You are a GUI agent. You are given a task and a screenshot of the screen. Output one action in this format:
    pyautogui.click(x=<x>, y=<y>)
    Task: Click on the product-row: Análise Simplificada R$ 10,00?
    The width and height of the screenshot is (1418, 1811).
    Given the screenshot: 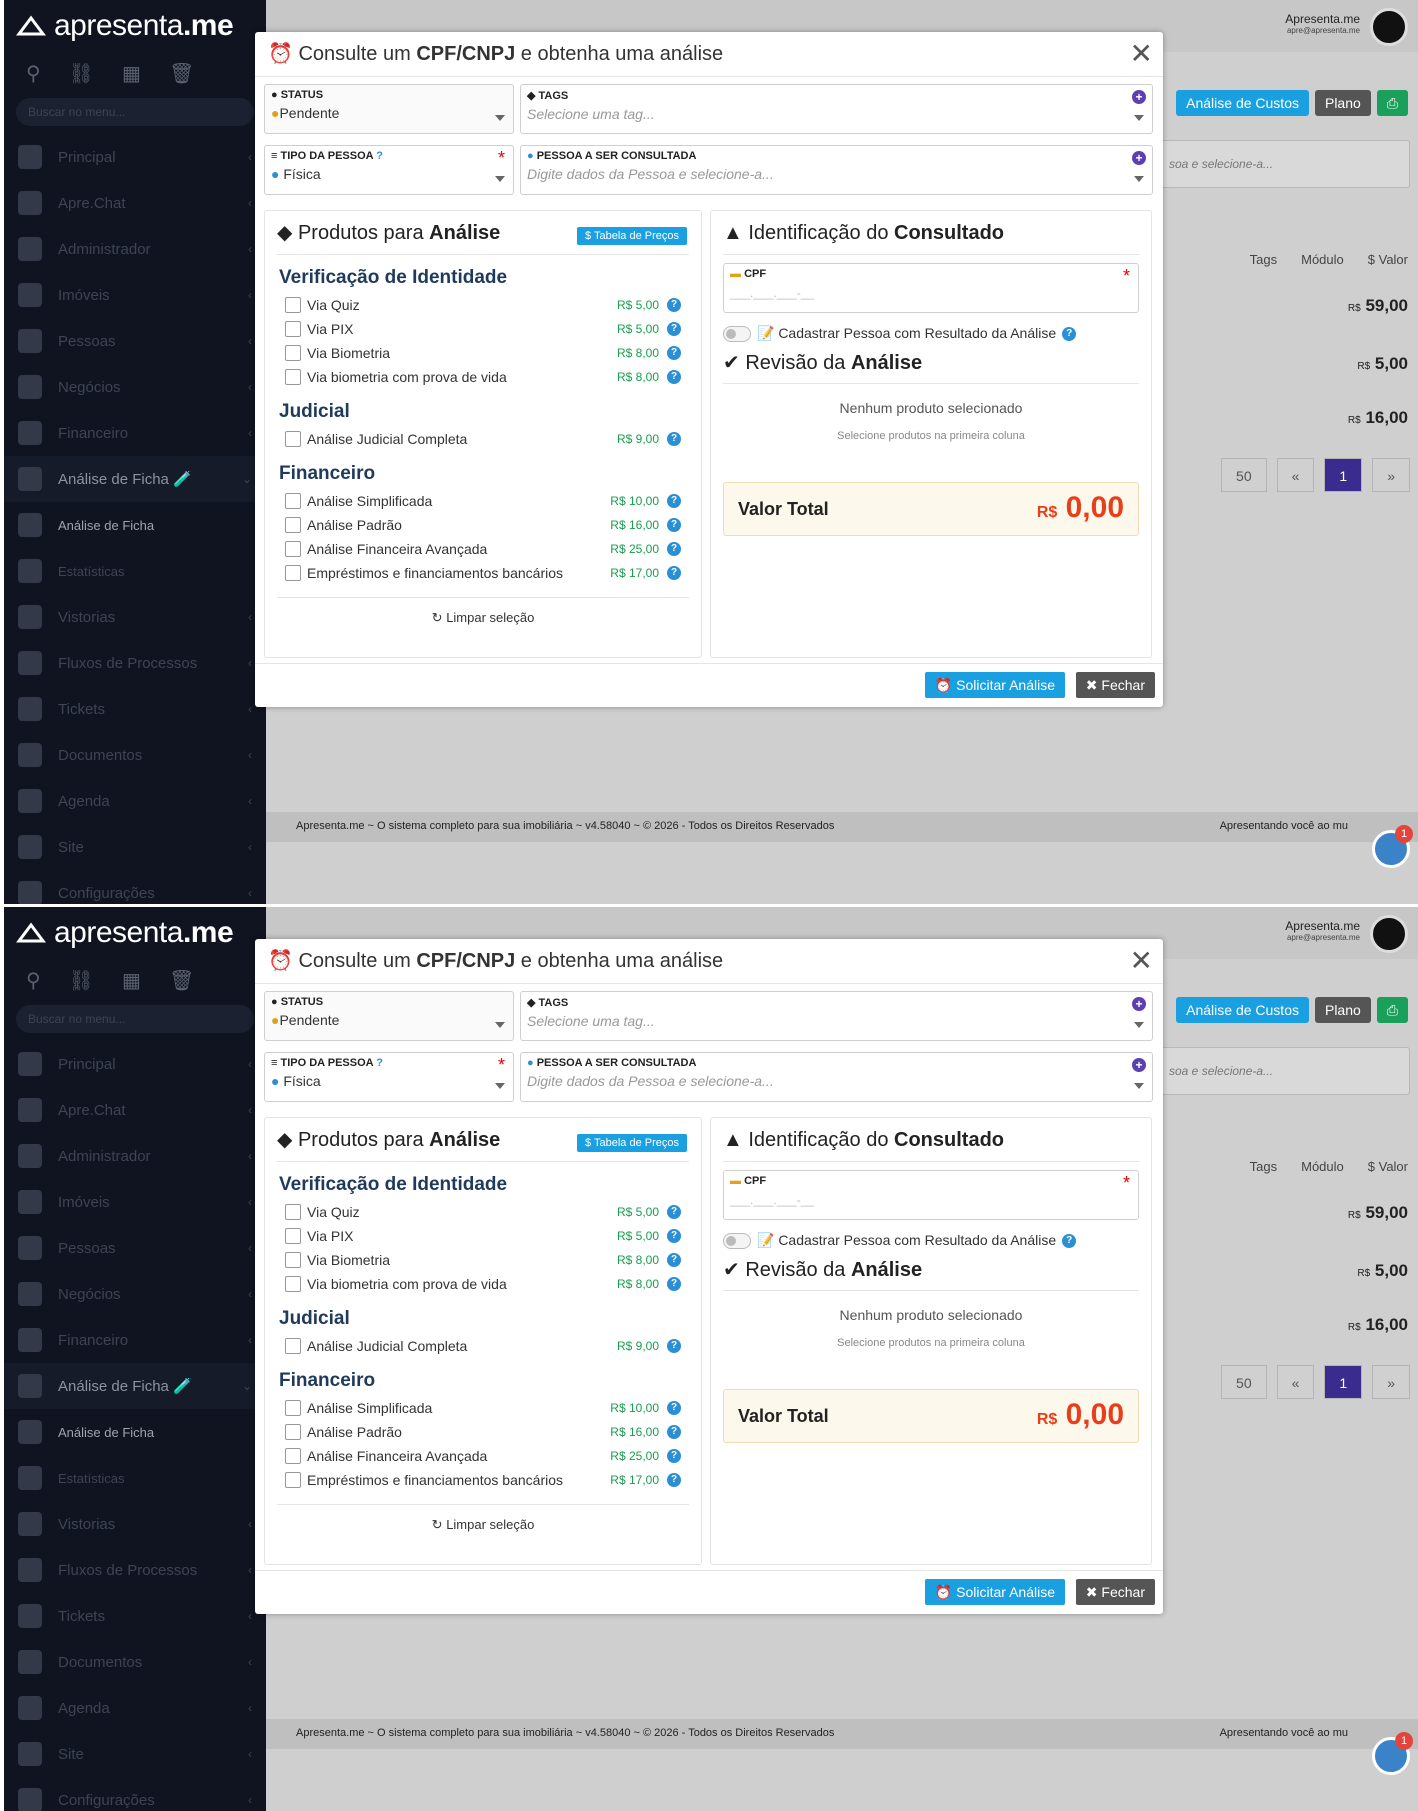 What is the action you would take?
    pyautogui.click(x=483, y=501)
    